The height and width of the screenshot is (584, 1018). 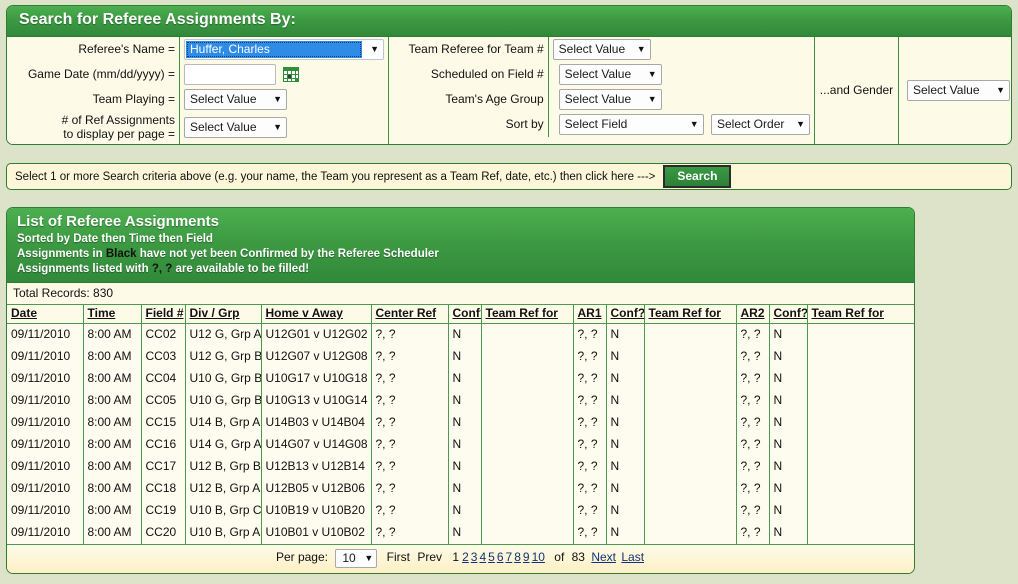 What do you see at coordinates (316, 356) in the screenshot?
I see `table-cell: U12G07 v U12G08` at bounding box center [316, 356].